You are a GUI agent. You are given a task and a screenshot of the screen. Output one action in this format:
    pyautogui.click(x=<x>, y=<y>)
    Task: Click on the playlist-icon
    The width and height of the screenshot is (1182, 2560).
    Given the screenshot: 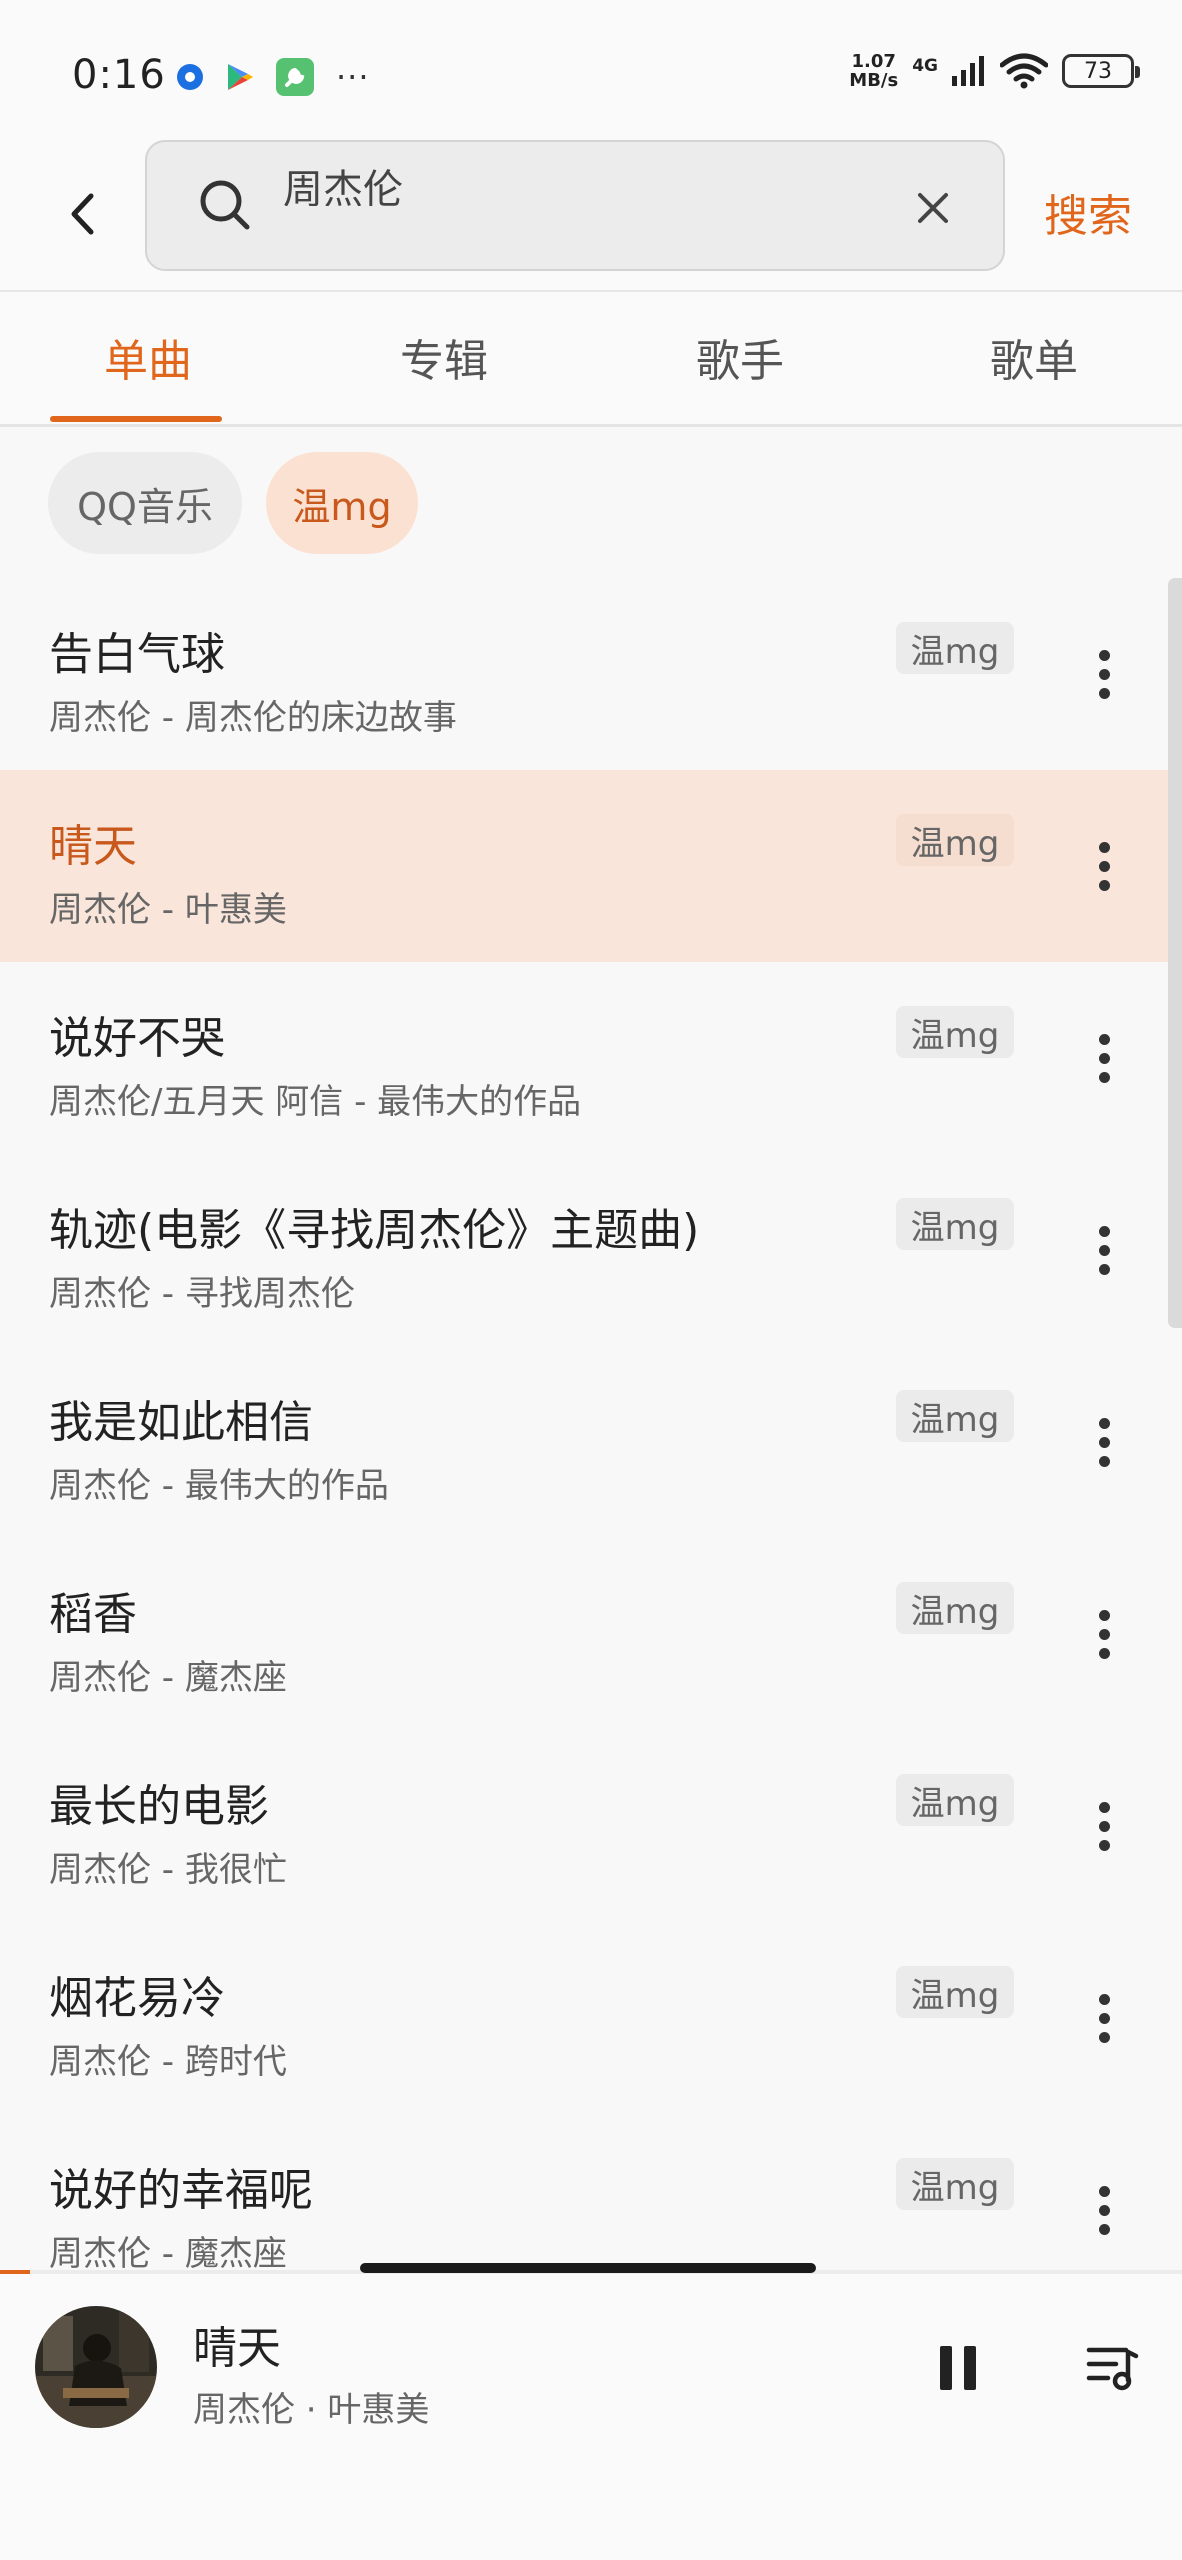 What is the action you would take?
    pyautogui.click(x=1112, y=2369)
    